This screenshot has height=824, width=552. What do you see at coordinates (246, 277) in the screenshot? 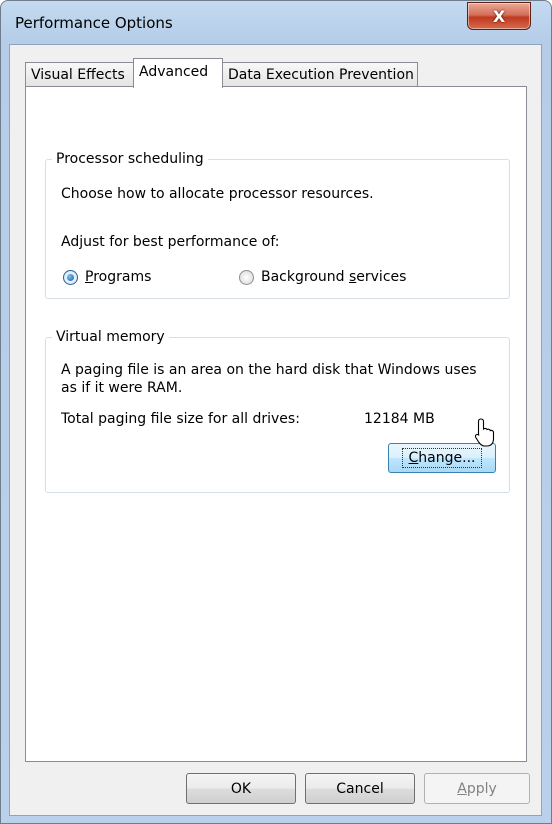
I see `radio-unchecked-icon` at bounding box center [246, 277].